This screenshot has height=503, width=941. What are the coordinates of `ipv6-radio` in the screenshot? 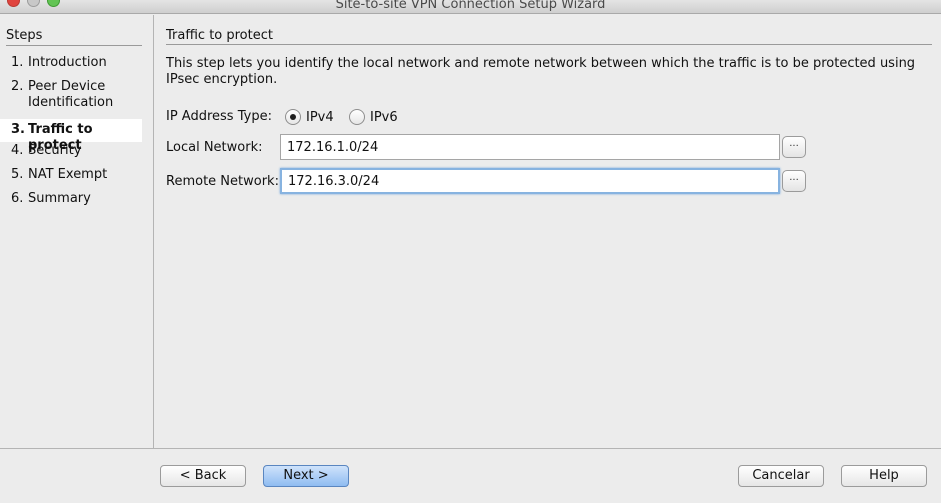 It's located at (357, 117).